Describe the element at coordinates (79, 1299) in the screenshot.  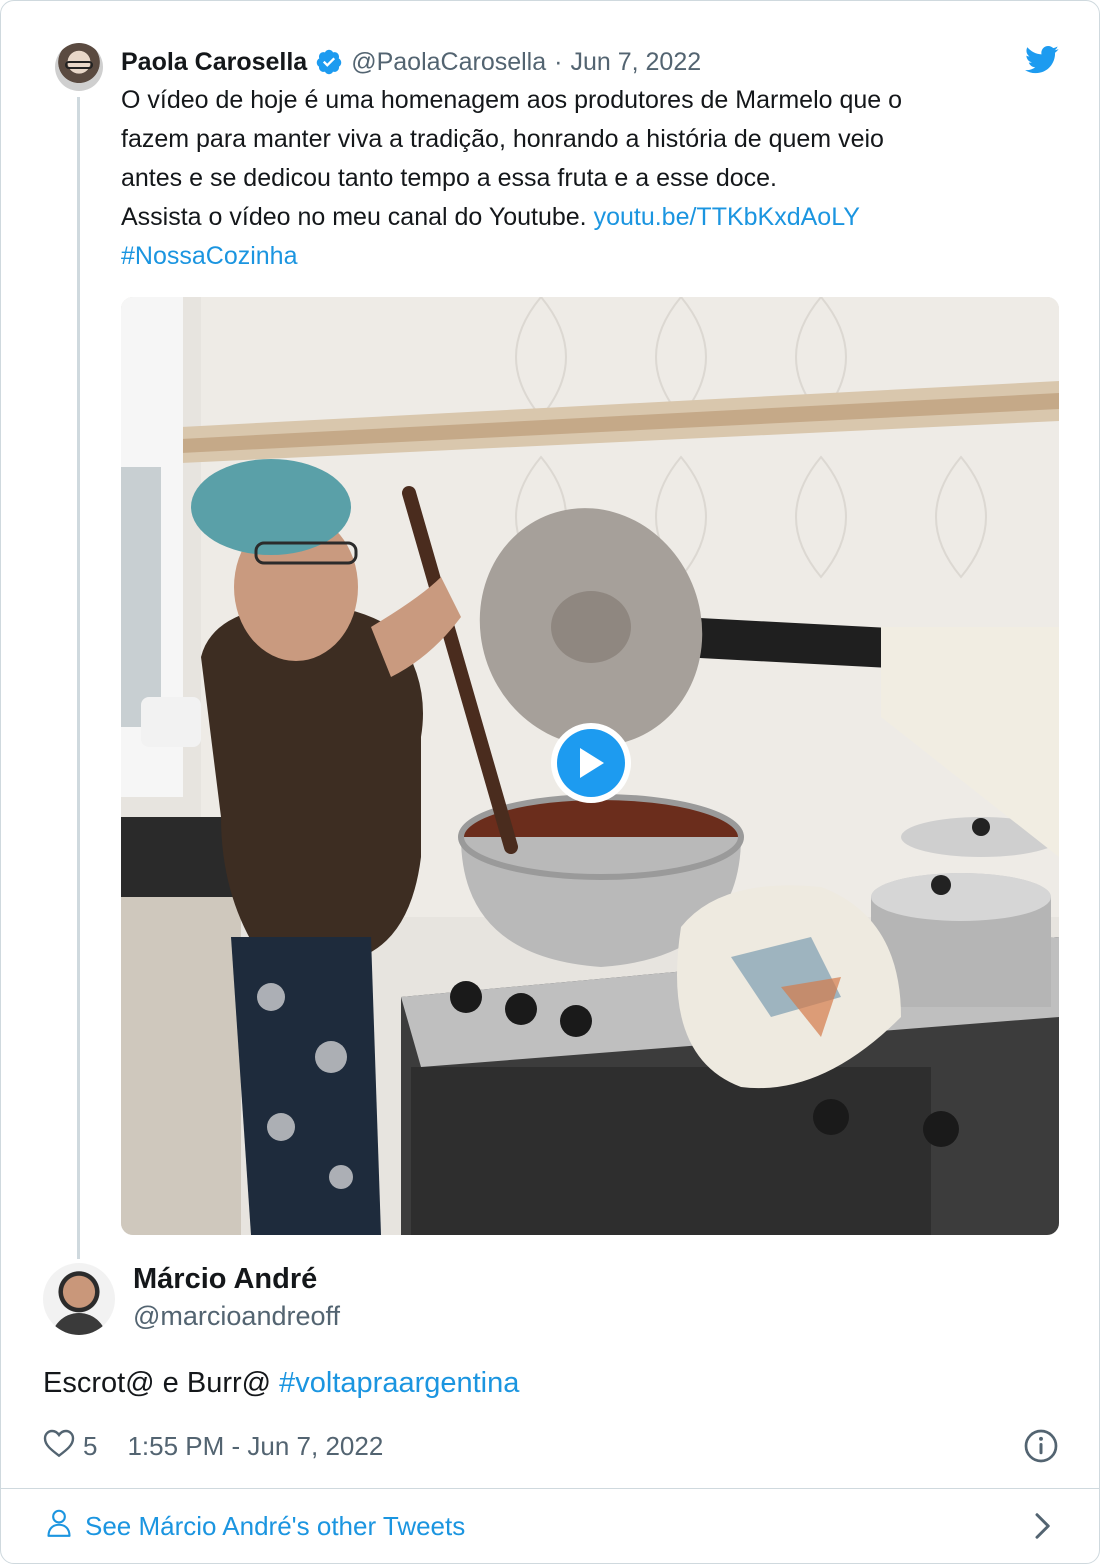
I see `author-avatar` at that location.